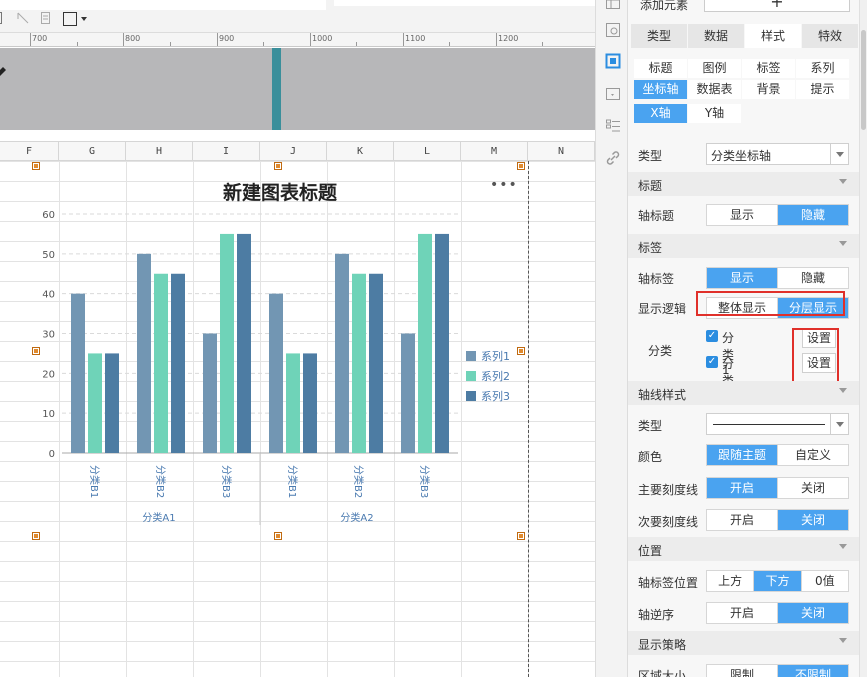  Describe the element at coordinates (660, 68) in the screenshot. I see `subtab-title: 标题` at that location.